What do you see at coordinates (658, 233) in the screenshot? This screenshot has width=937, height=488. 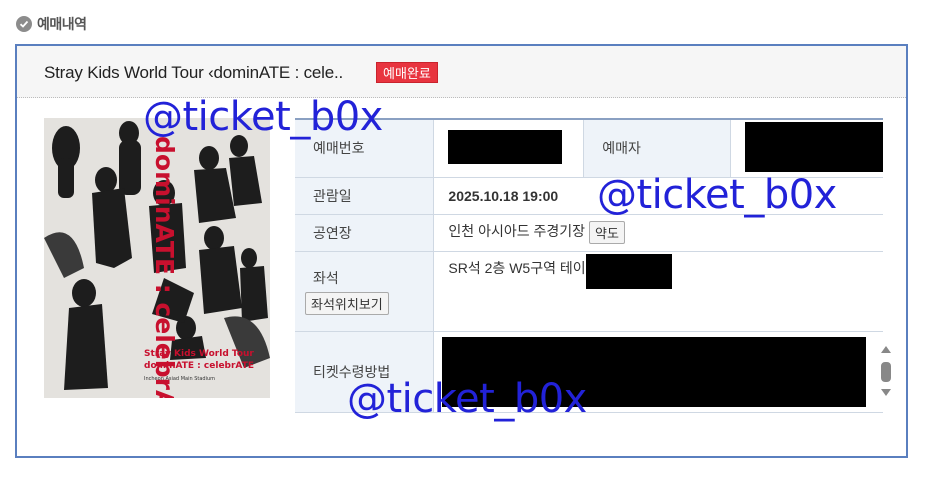 I see `venue-cell: 인천 아시아드 주경기장 약도` at bounding box center [658, 233].